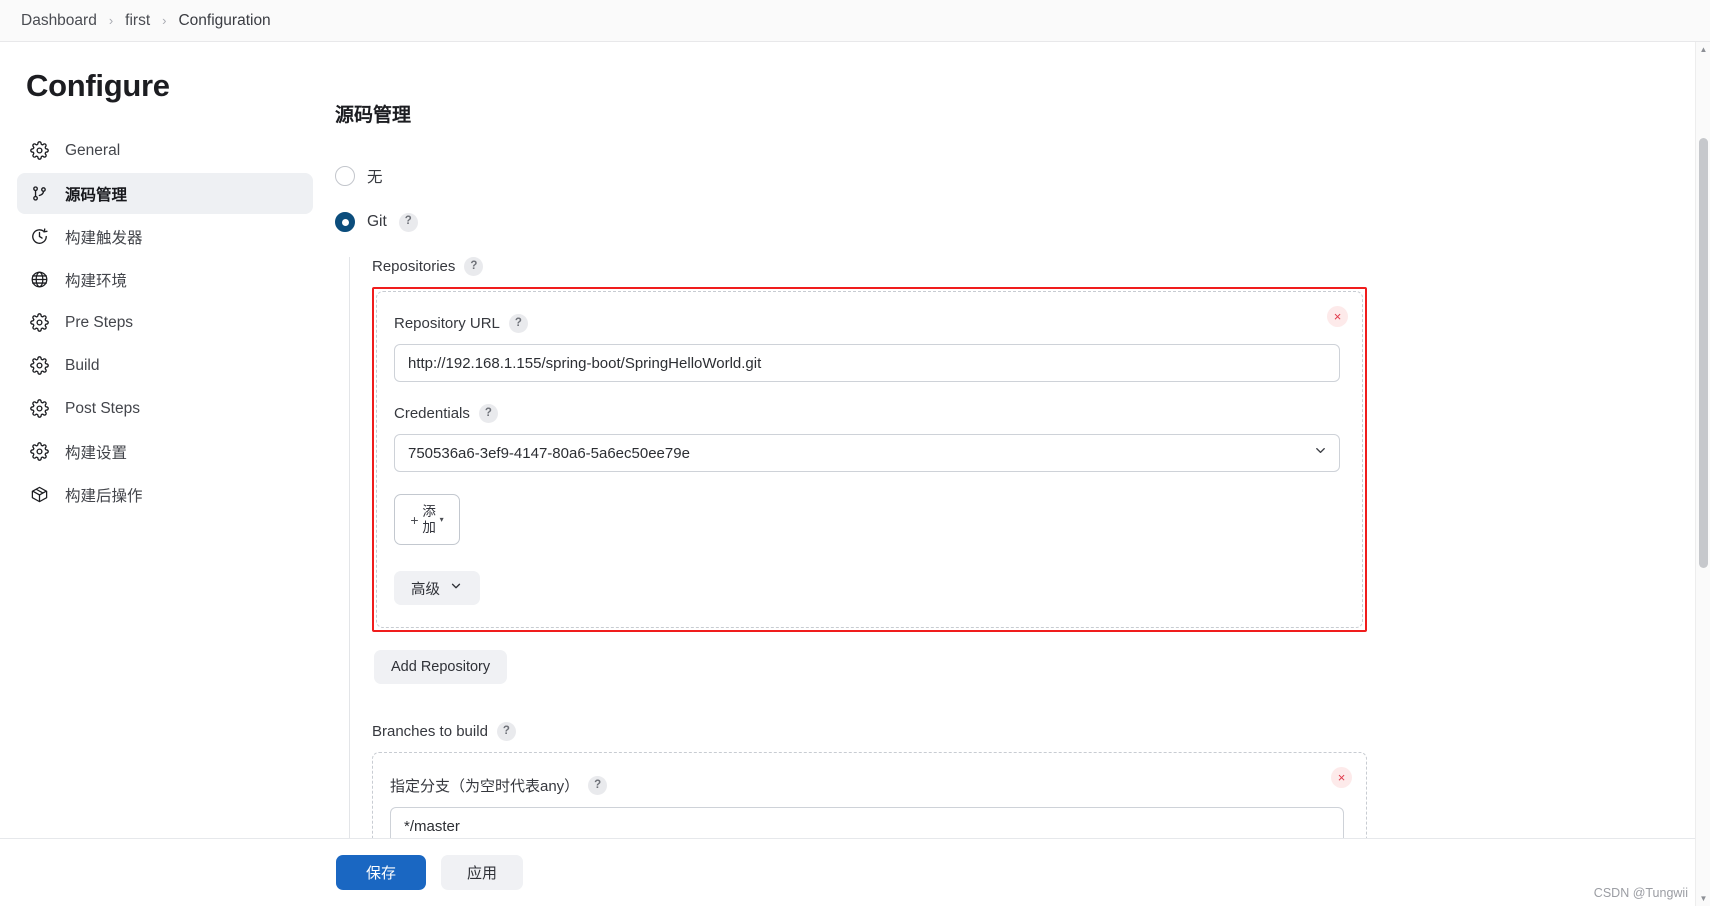 The width and height of the screenshot is (1710, 906). What do you see at coordinates (375, 177) in the screenshot?
I see `radio-none-label: 无` at bounding box center [375, 177].